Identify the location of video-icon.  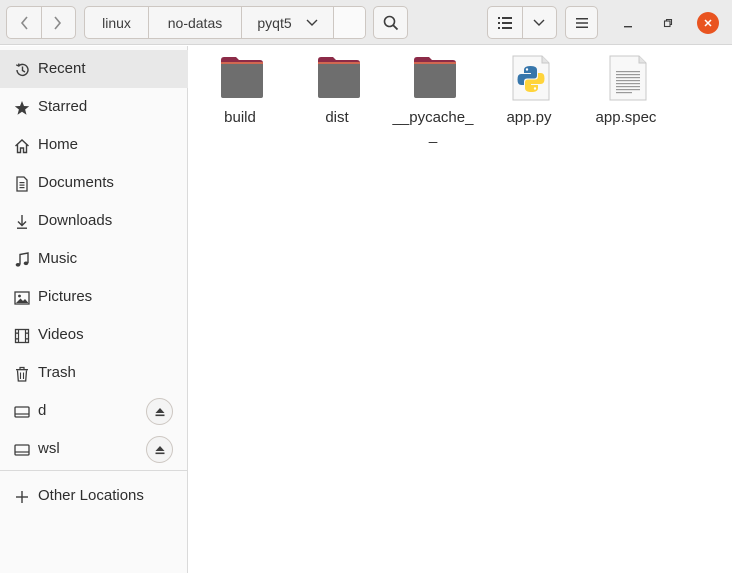
(21, 335).